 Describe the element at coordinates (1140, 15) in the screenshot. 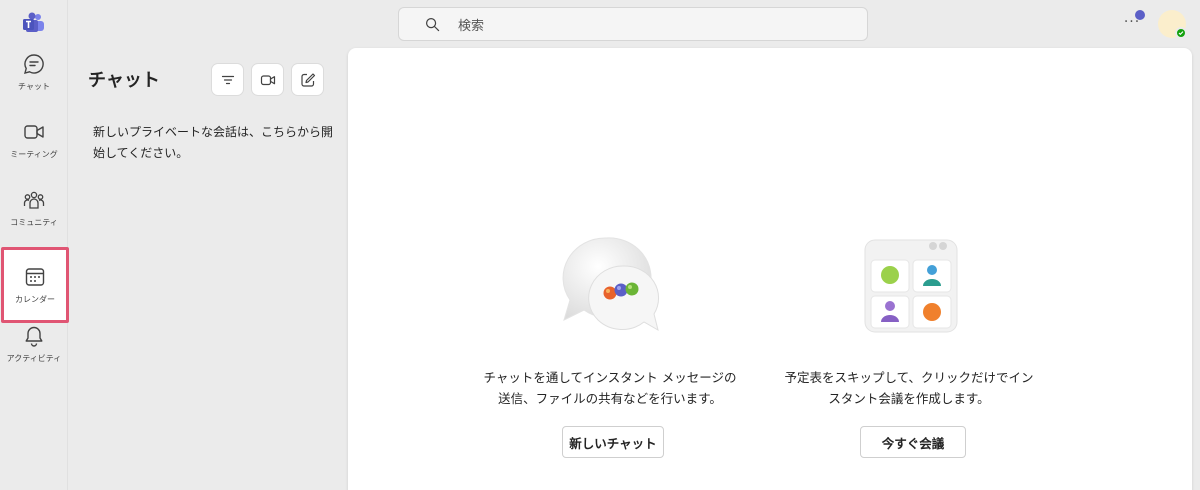

I see `notification-dot` at that location.